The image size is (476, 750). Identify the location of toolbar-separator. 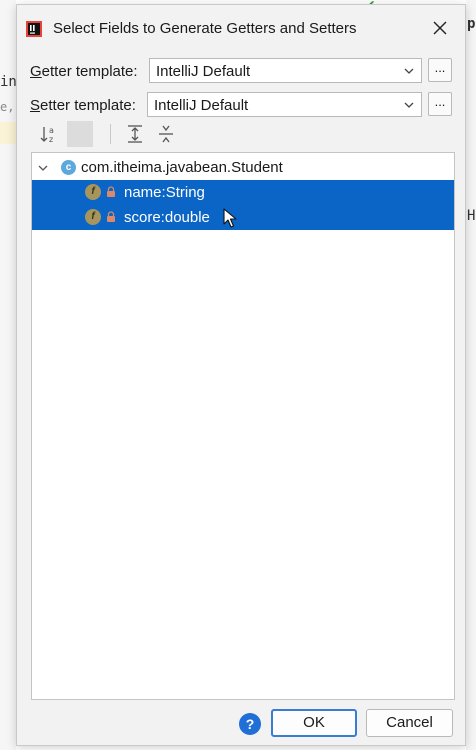
(110, 134).